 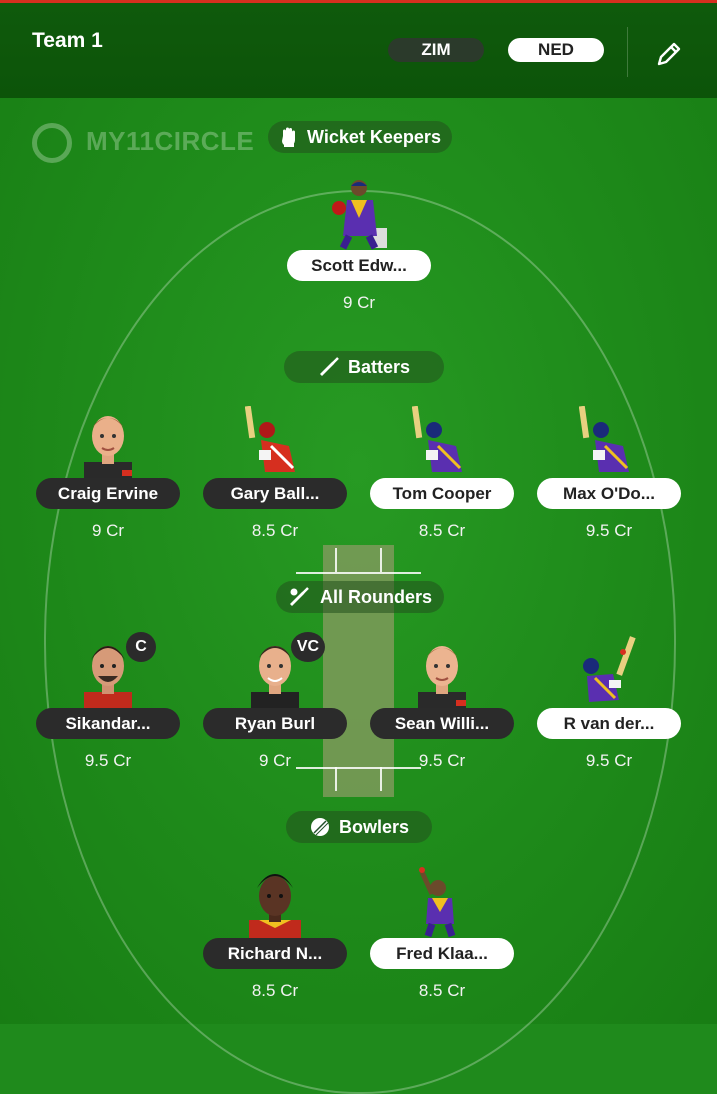 What do you see at coordinates (358, 573) in the screenshot?
I see `crease-line-top` at bounding box center [358, 573].